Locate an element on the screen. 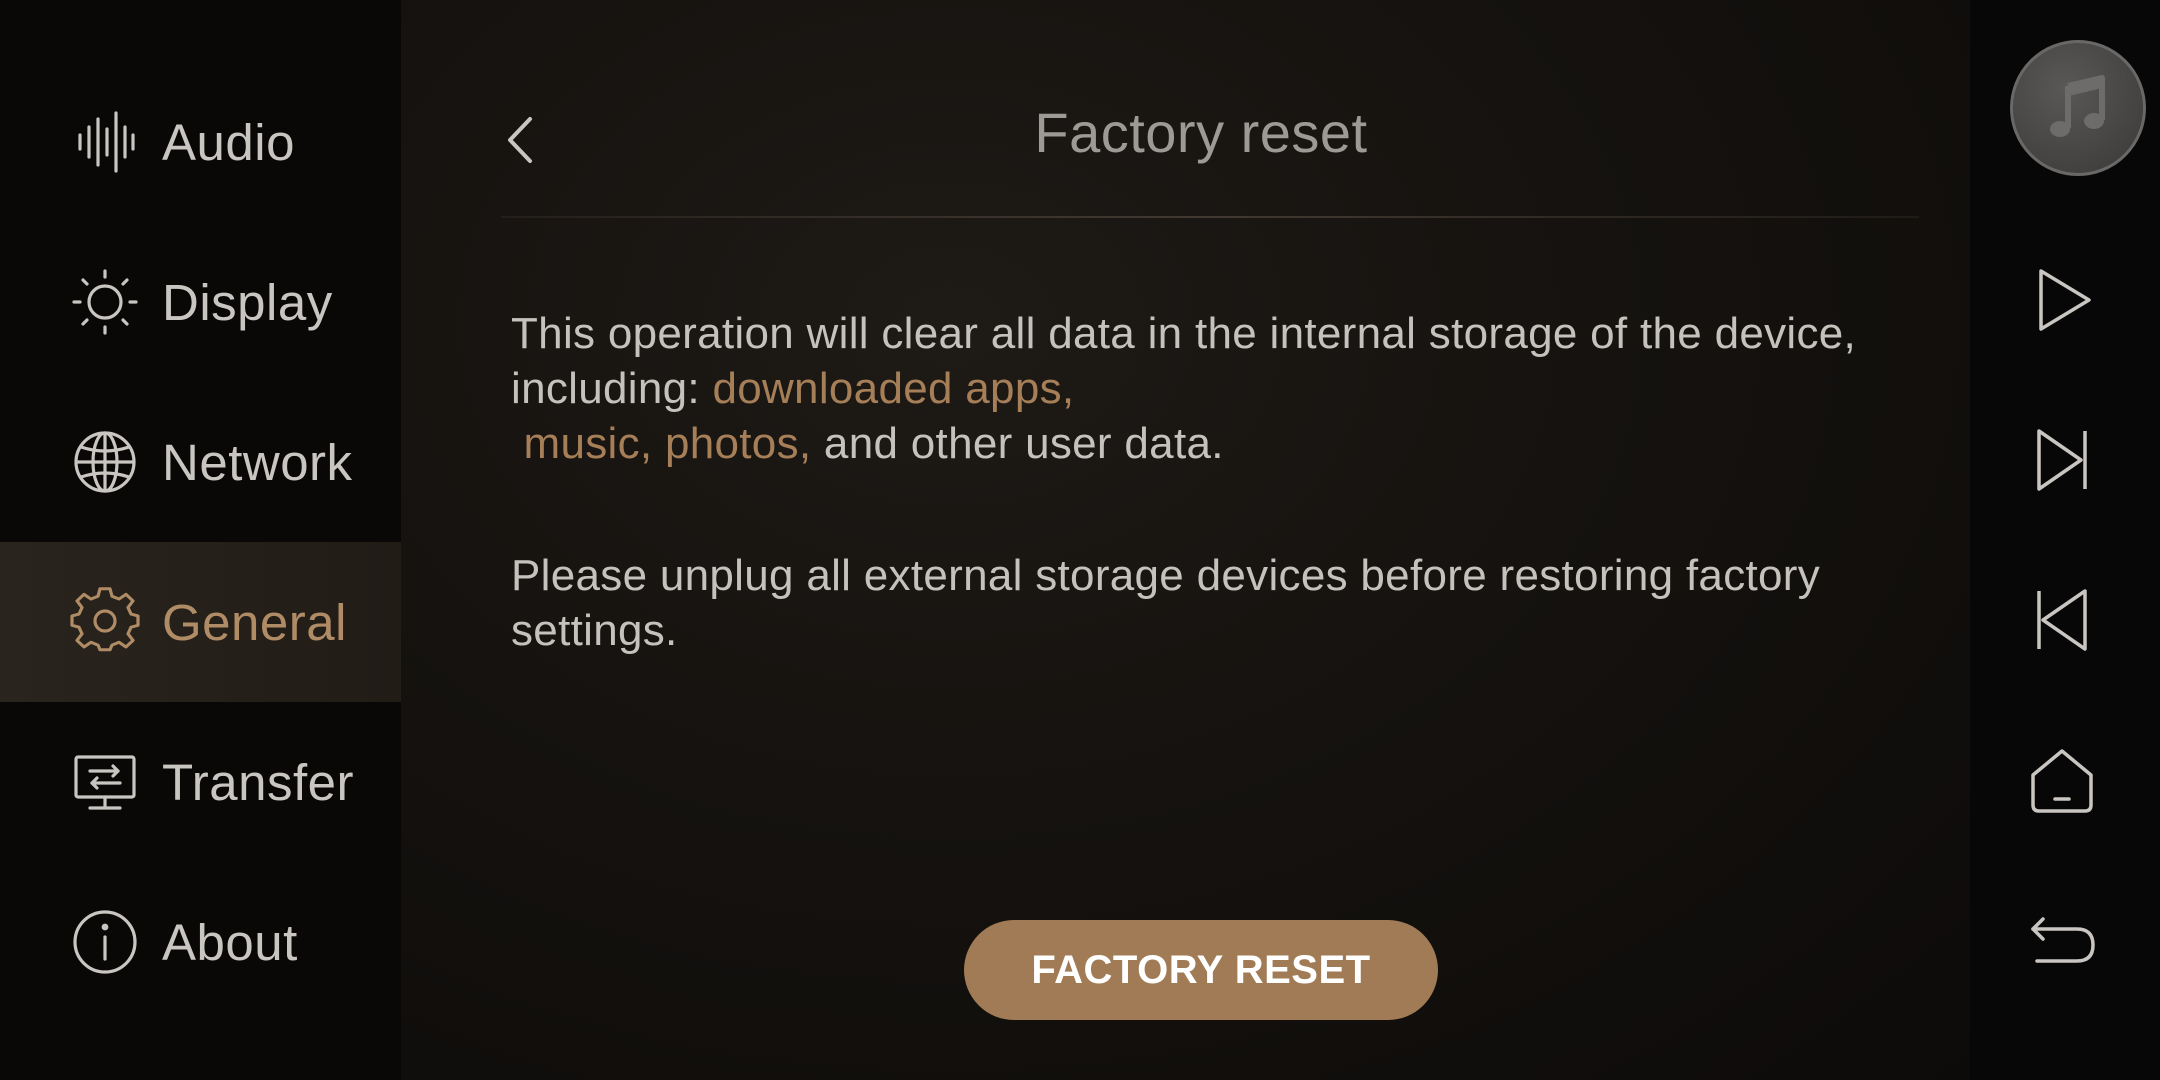 The height and width of the screenshot is (1080, 2160). sidebar-item-audio: Audio is located at coordinates (200, 142).